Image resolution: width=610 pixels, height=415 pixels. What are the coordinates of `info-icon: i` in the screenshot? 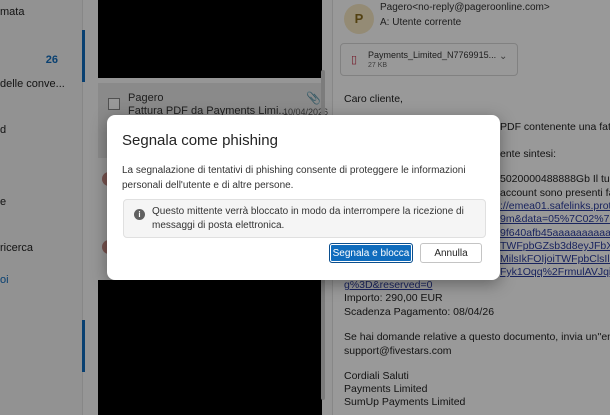 It's located at (139, 214).